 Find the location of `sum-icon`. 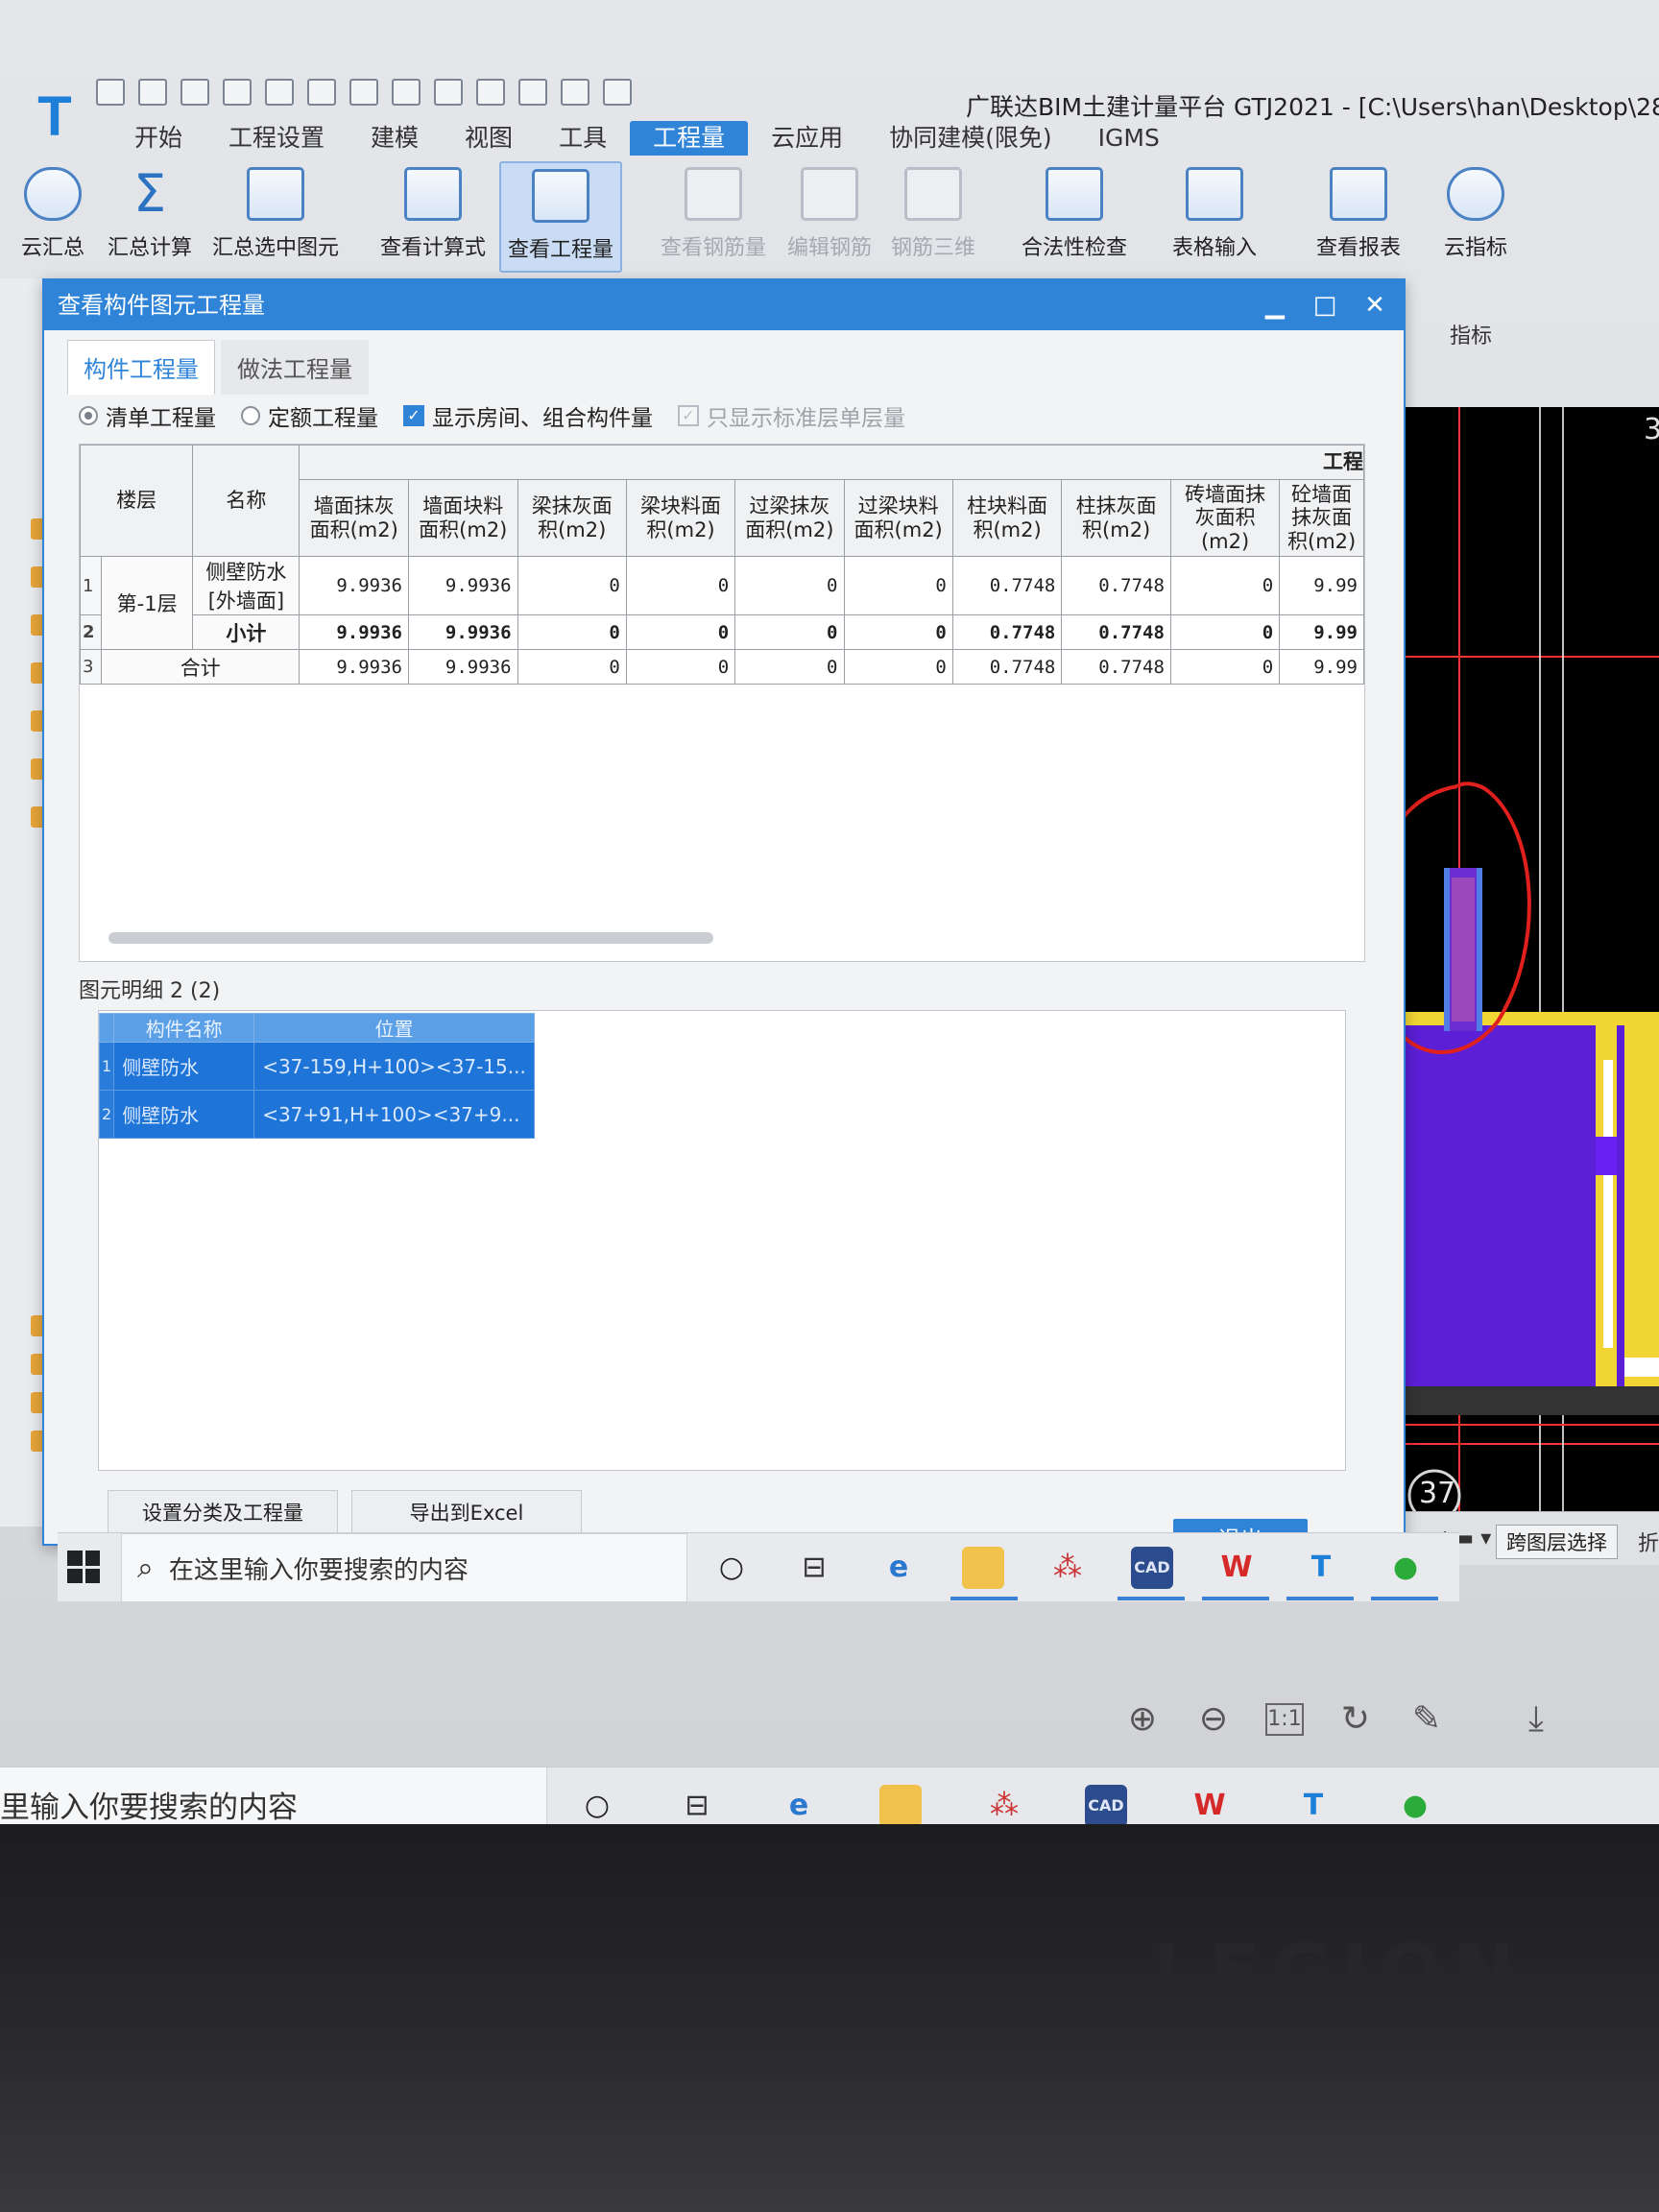

sum-icon is located at coordinates (363, 92).